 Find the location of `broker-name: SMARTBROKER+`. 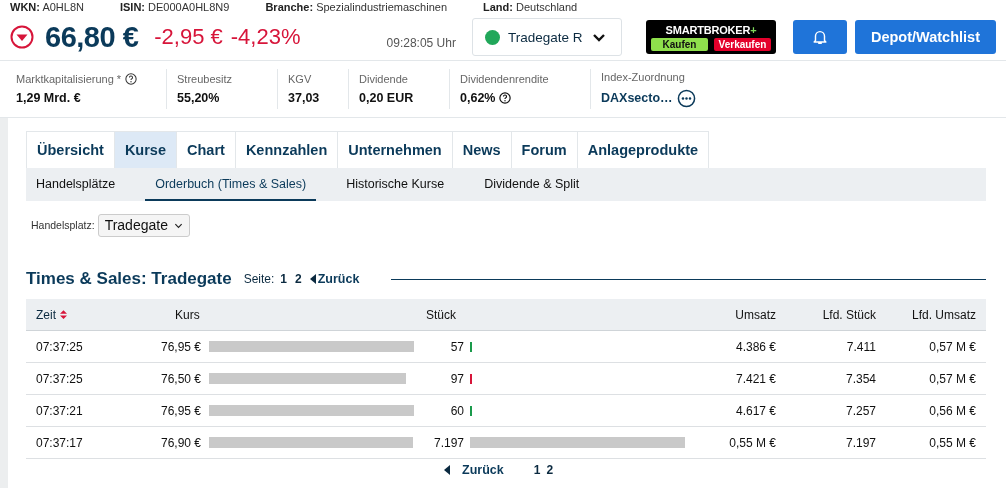

broker-name: SMARTBROKER+ is located at coordinates (711, 29).